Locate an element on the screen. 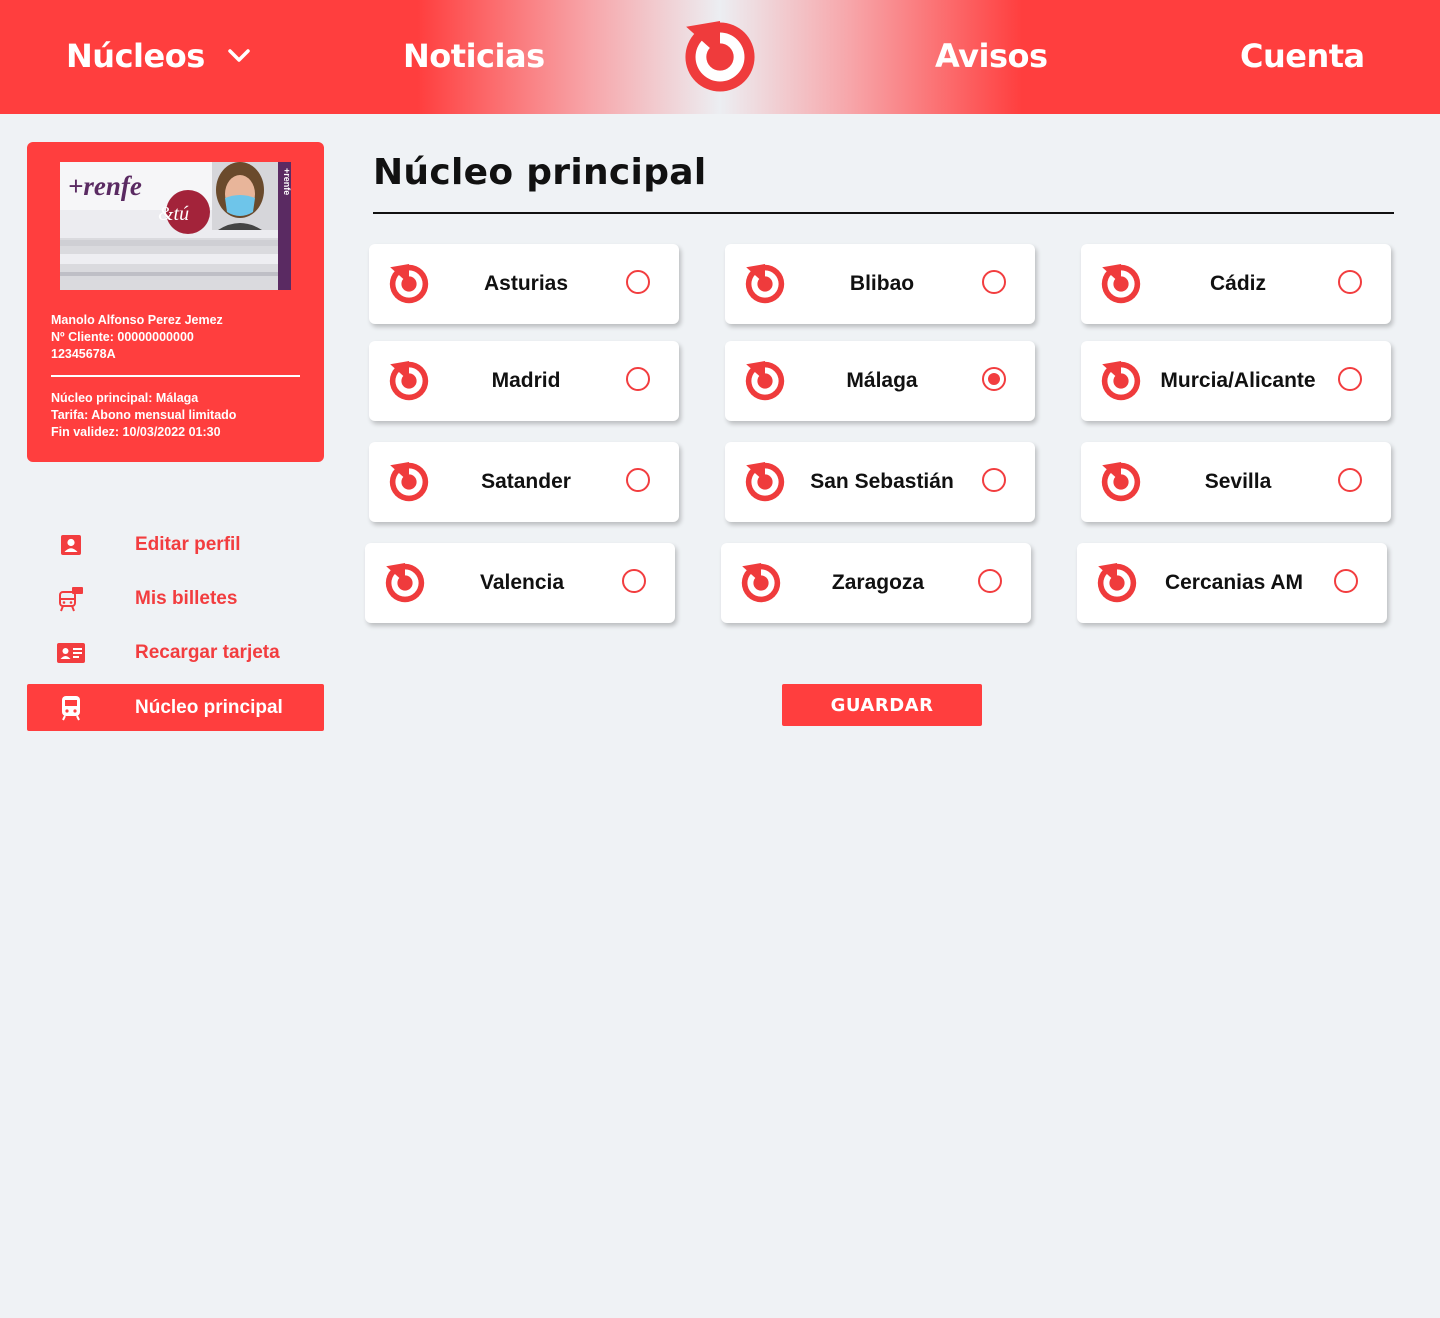  card-validez: Fin validez: 10/03/2022 01:30 is located at coordinates (136, 432).